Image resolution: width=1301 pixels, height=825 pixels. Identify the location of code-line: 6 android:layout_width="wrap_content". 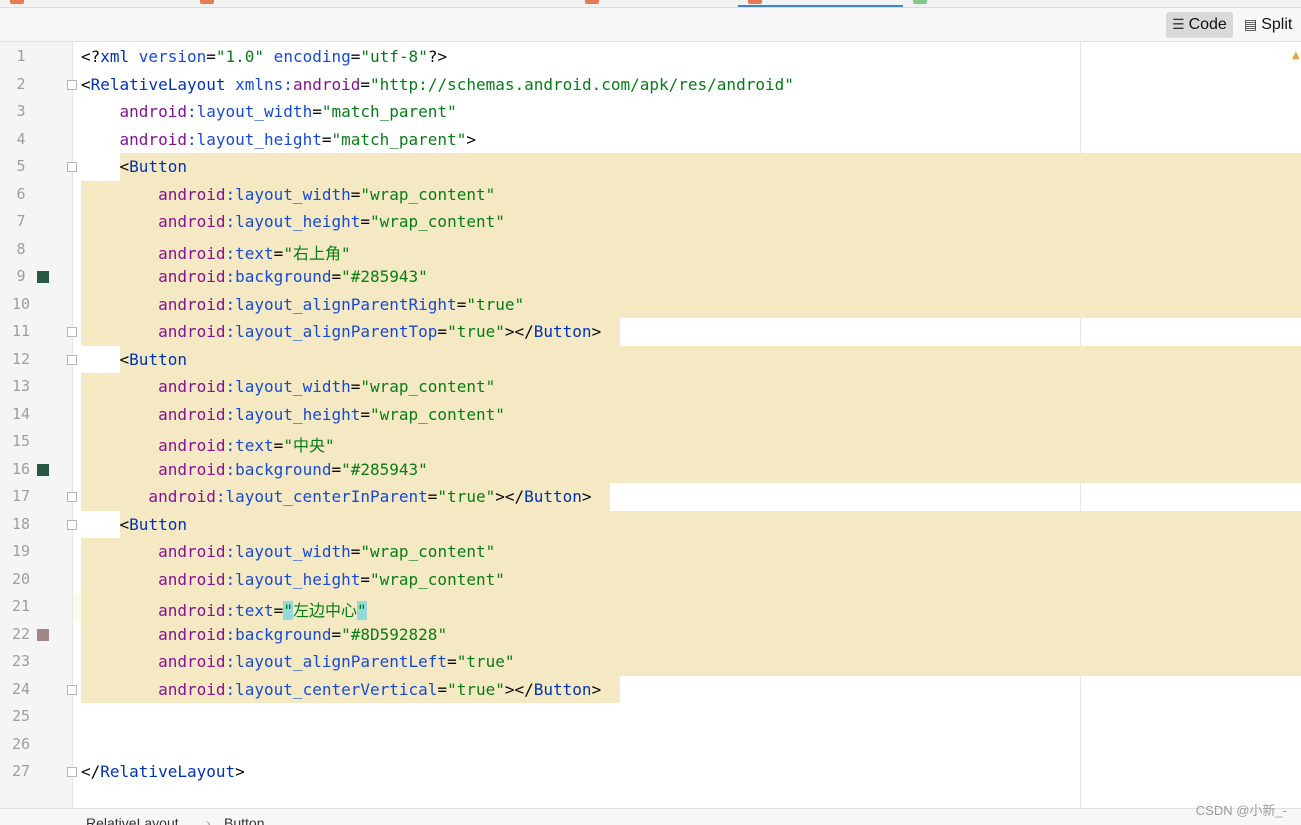
(650, 194).